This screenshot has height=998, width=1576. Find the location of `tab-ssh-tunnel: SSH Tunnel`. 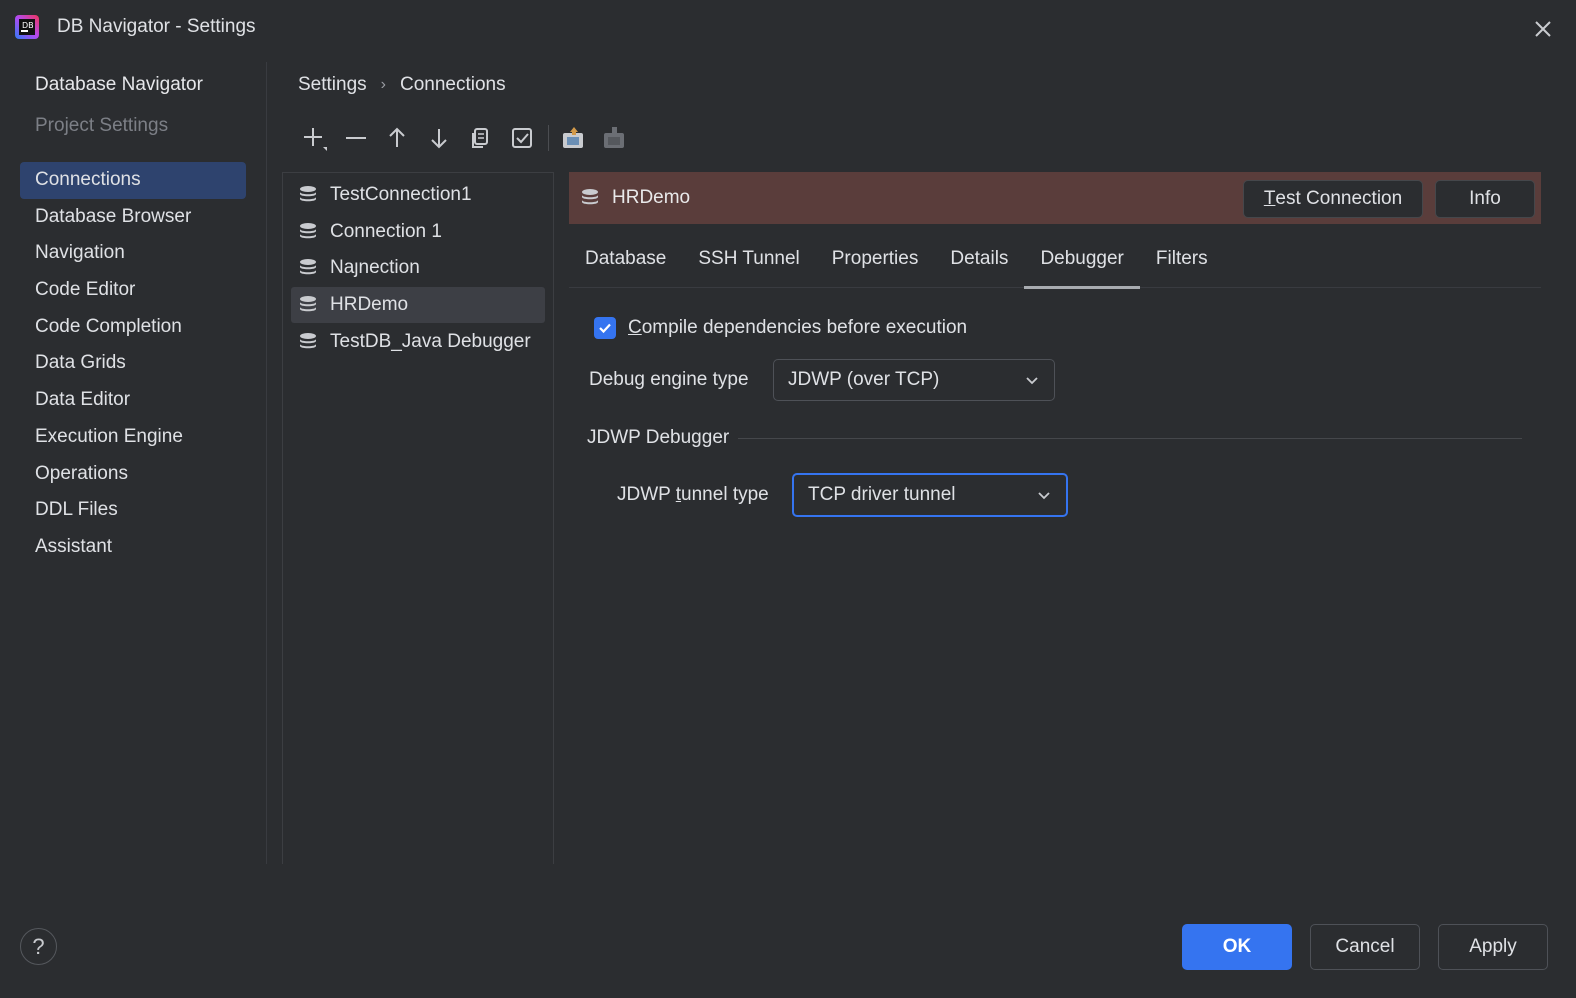

tab-ssh-tunnel: SSH Tunnel is located at coordinates (748, 261).